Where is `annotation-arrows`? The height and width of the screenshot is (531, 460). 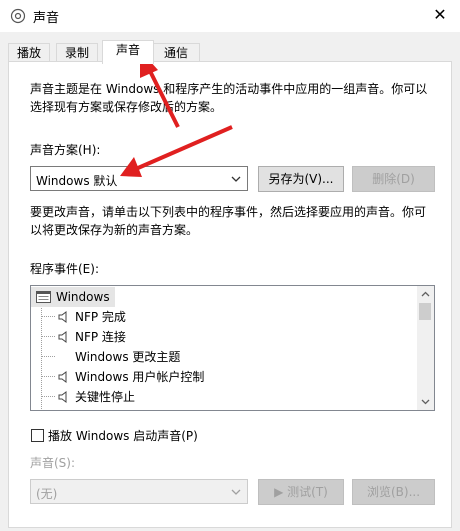
annotation-arrows is located at coordinates (176, 113).